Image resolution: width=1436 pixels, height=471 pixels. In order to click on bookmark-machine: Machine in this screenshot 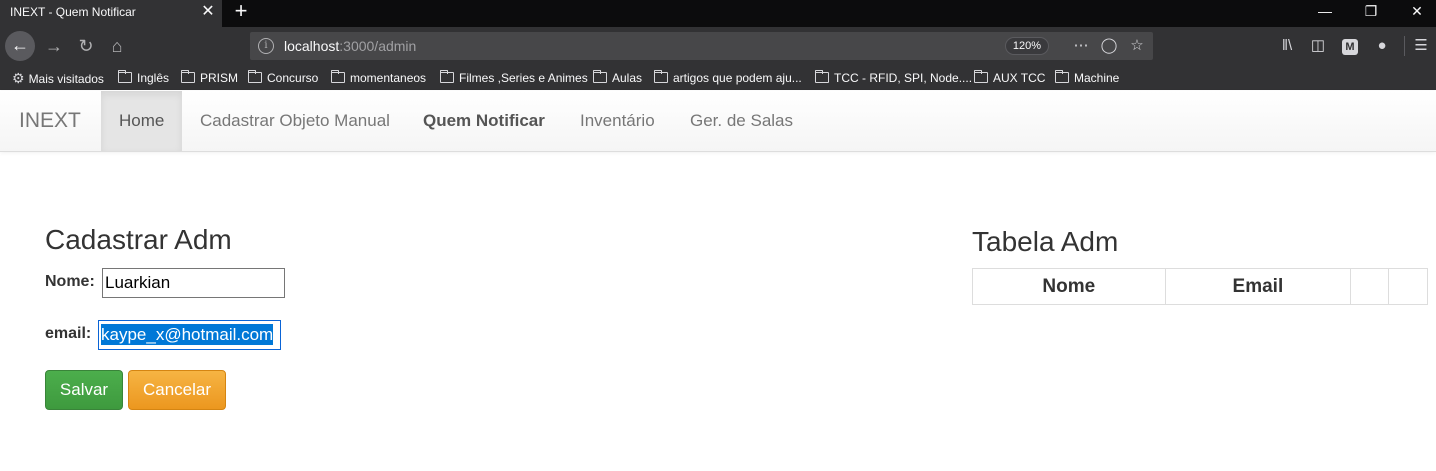, I will do `click(1087, 78)`.